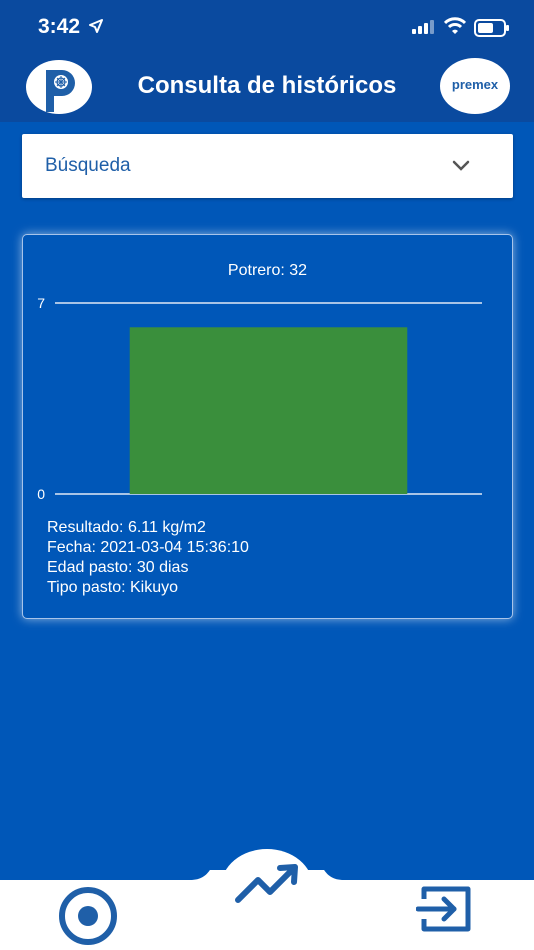 This screenshot has height=950, width=534. Describe the element at coordinates (461, 165) in the screenshot. I see `chevron-down-icon` at that location.